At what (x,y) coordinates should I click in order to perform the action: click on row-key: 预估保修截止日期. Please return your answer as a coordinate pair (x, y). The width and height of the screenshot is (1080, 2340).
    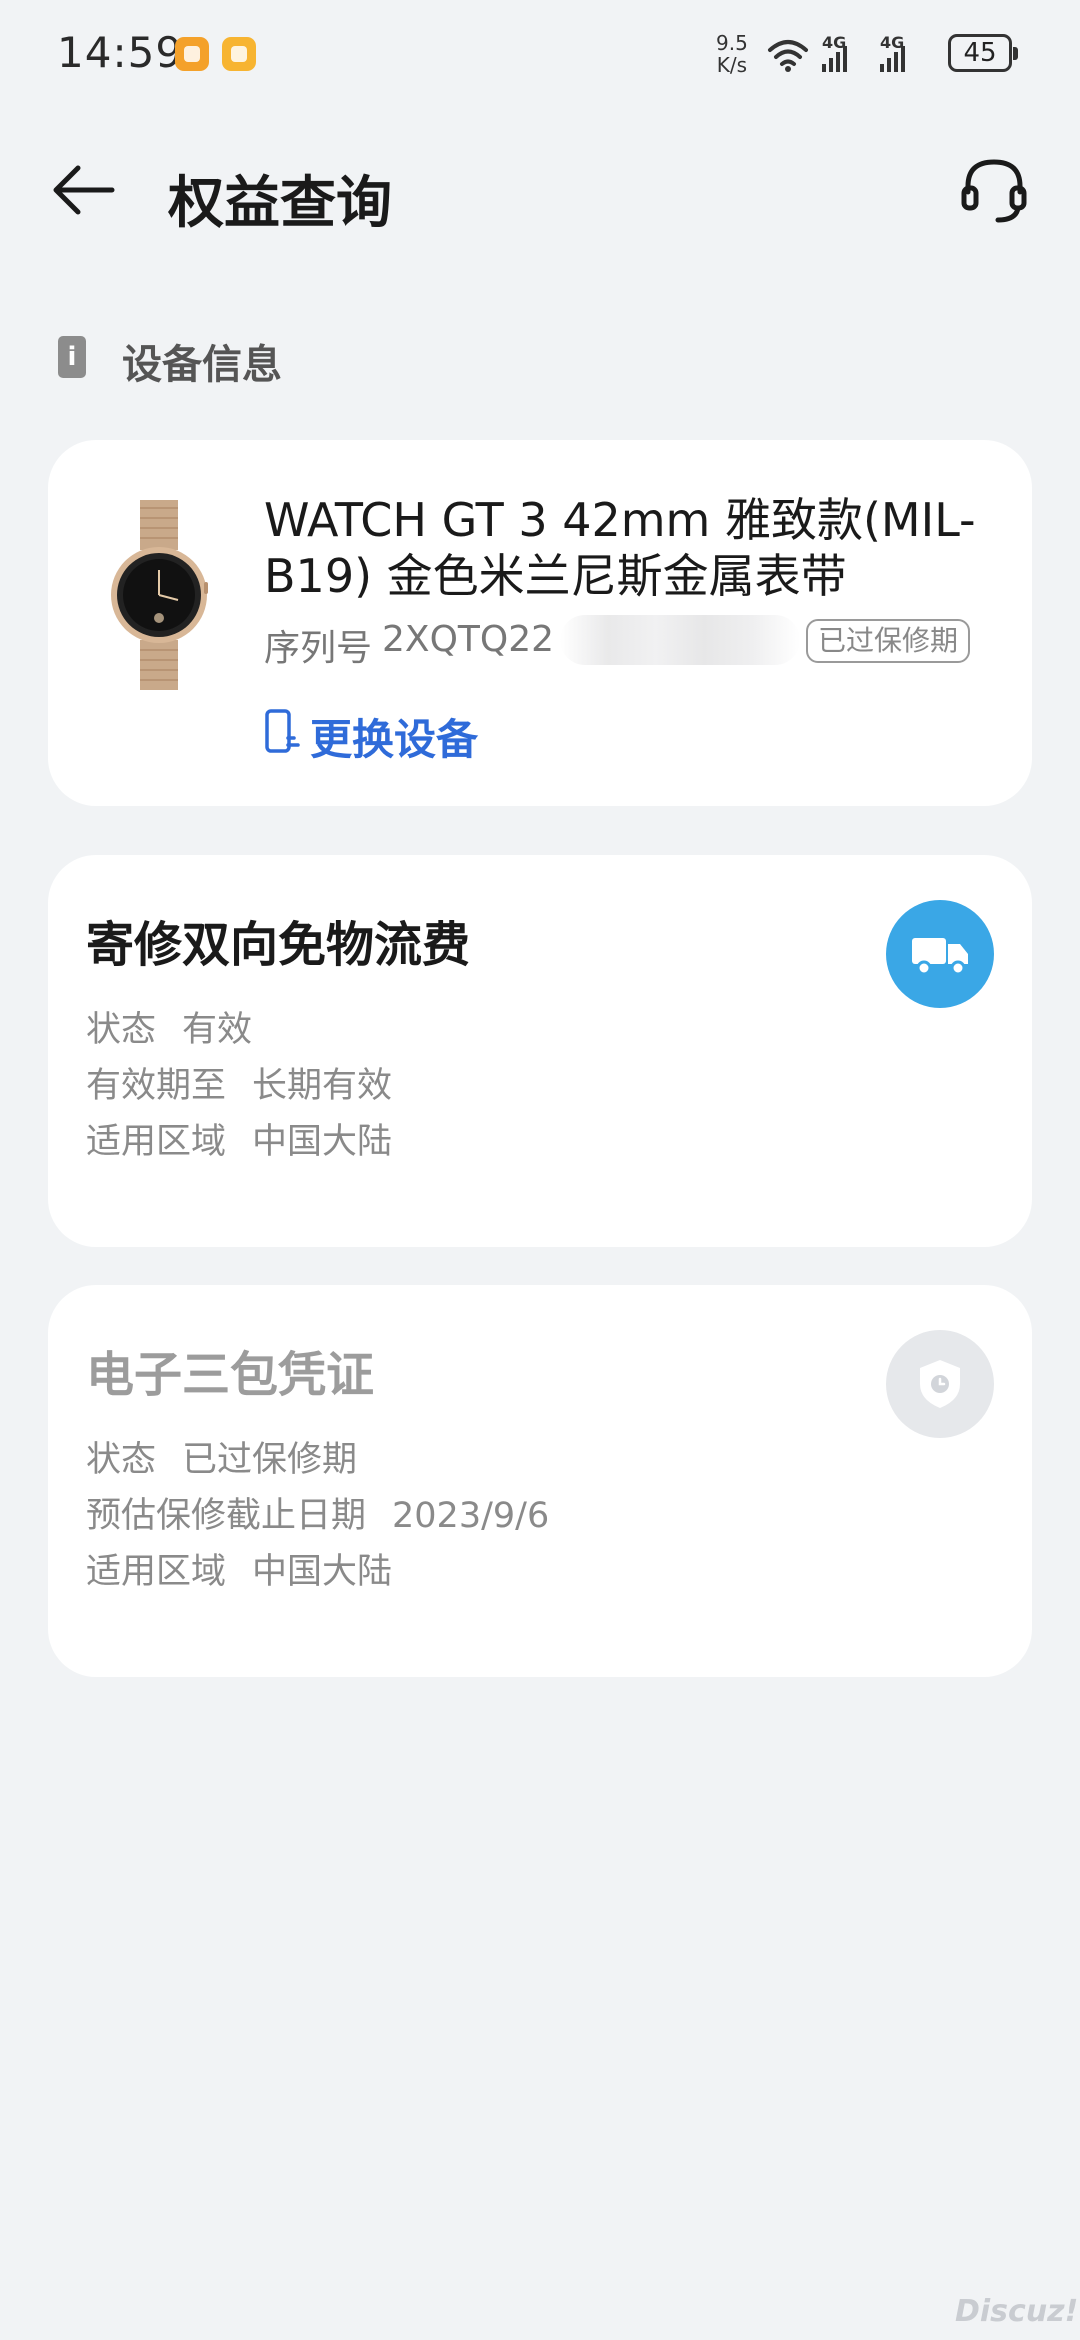
    Looking at the image, I should click on (226, 1516).